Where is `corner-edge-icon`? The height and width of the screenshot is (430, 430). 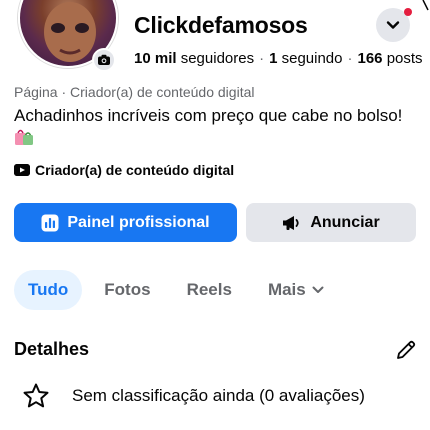
corner-edge-icon is located at coordinates (425, 5).